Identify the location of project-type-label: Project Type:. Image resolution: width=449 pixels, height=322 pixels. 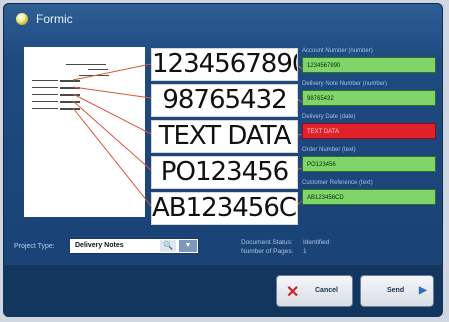
(34, 246).